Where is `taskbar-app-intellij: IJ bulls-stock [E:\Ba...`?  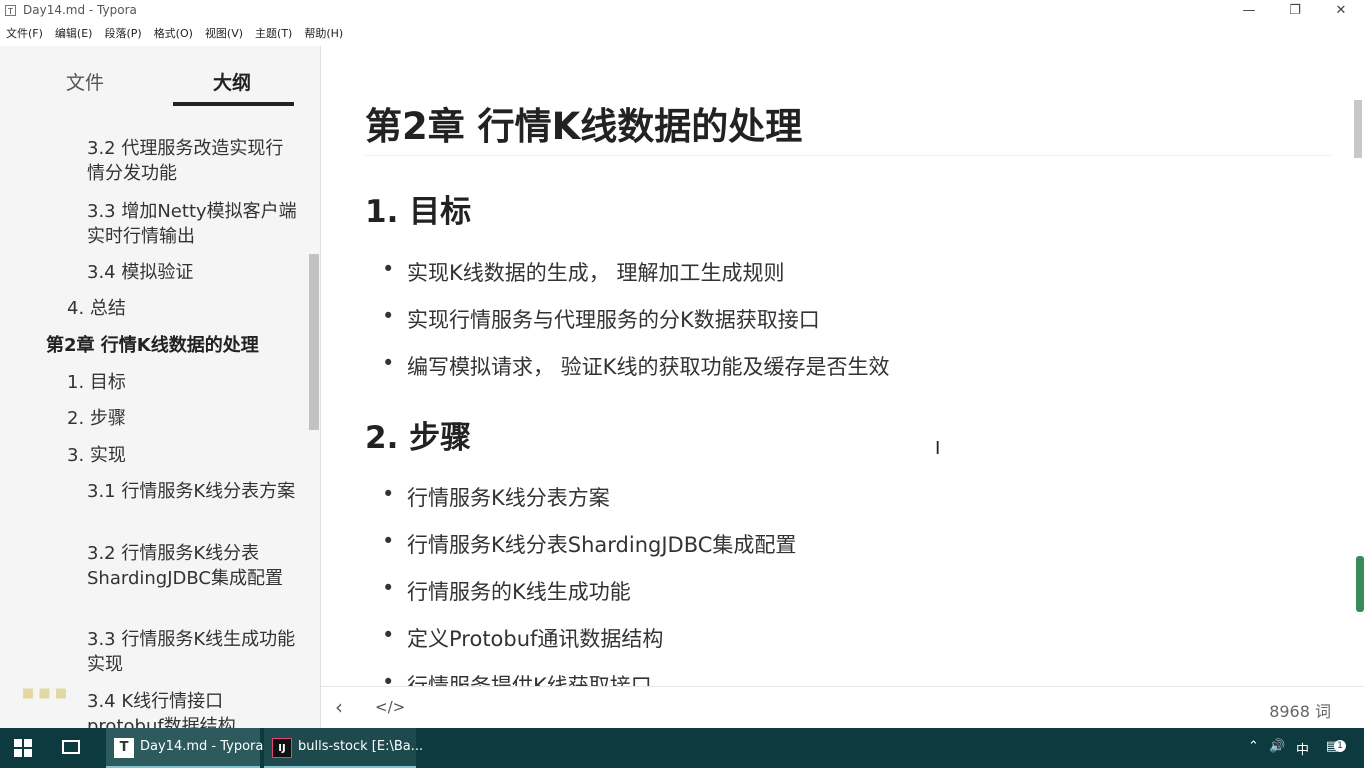 taskbar-app-intellij: IJ bulls-stock [E:\Ba... is located at coordinates (343, 748).